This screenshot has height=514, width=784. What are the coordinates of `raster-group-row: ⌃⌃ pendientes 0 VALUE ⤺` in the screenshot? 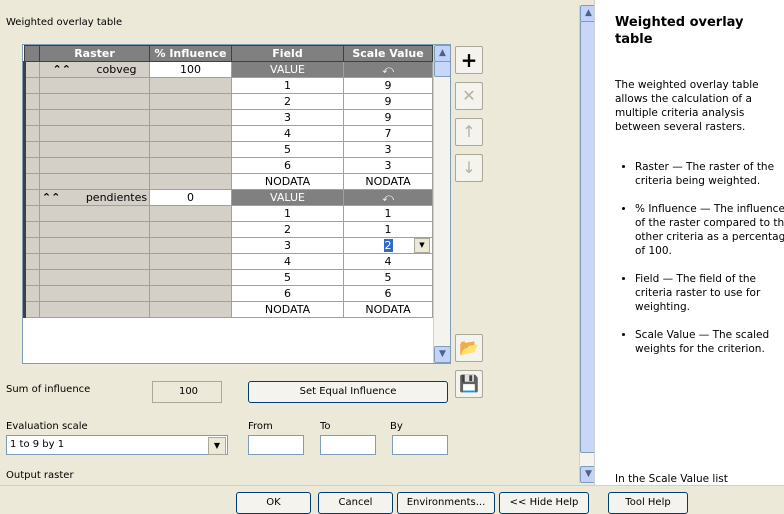 It's located at (228, 197).